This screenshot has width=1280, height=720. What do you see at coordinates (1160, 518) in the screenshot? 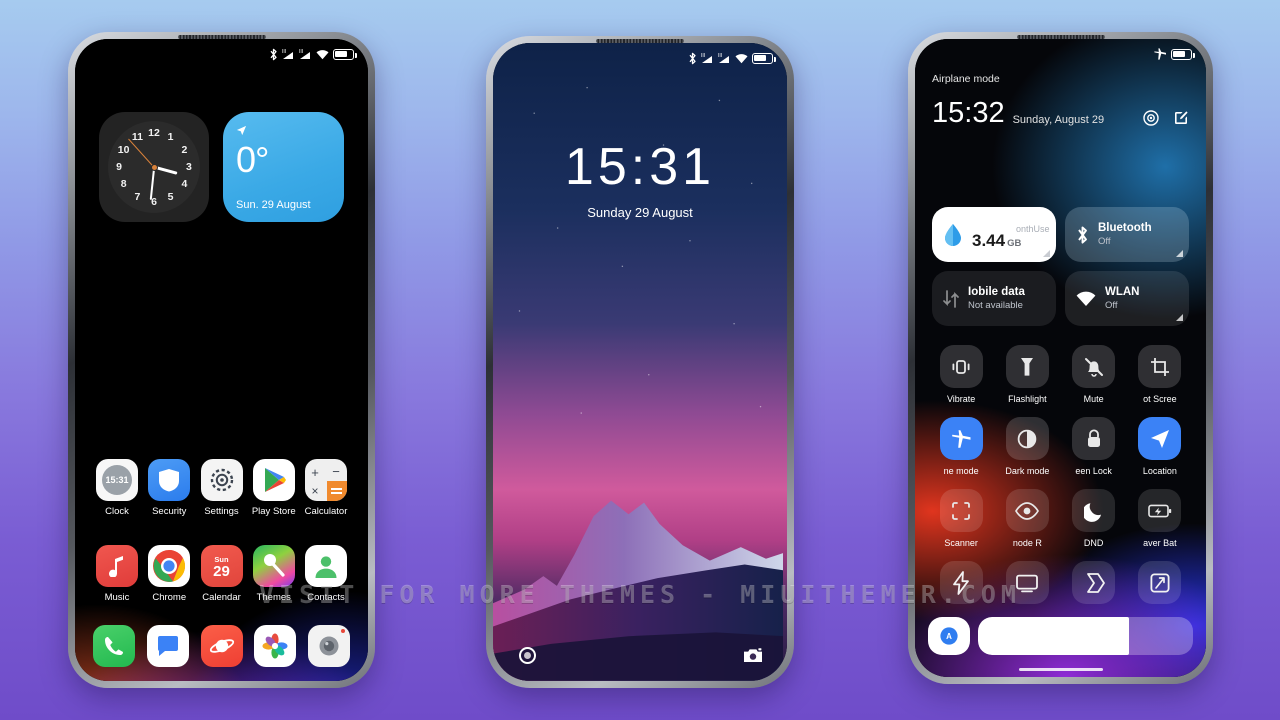
I see `toggle-battery-saver: aver Bat` at bounding box center [1160, 518].